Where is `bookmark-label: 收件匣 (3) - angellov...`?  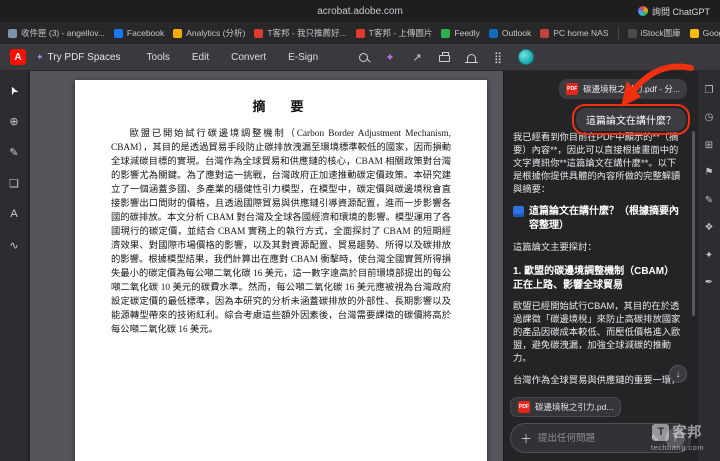 bookmark-label: 收件匣 (3) - angellov... is located at coordinates (63, 33).